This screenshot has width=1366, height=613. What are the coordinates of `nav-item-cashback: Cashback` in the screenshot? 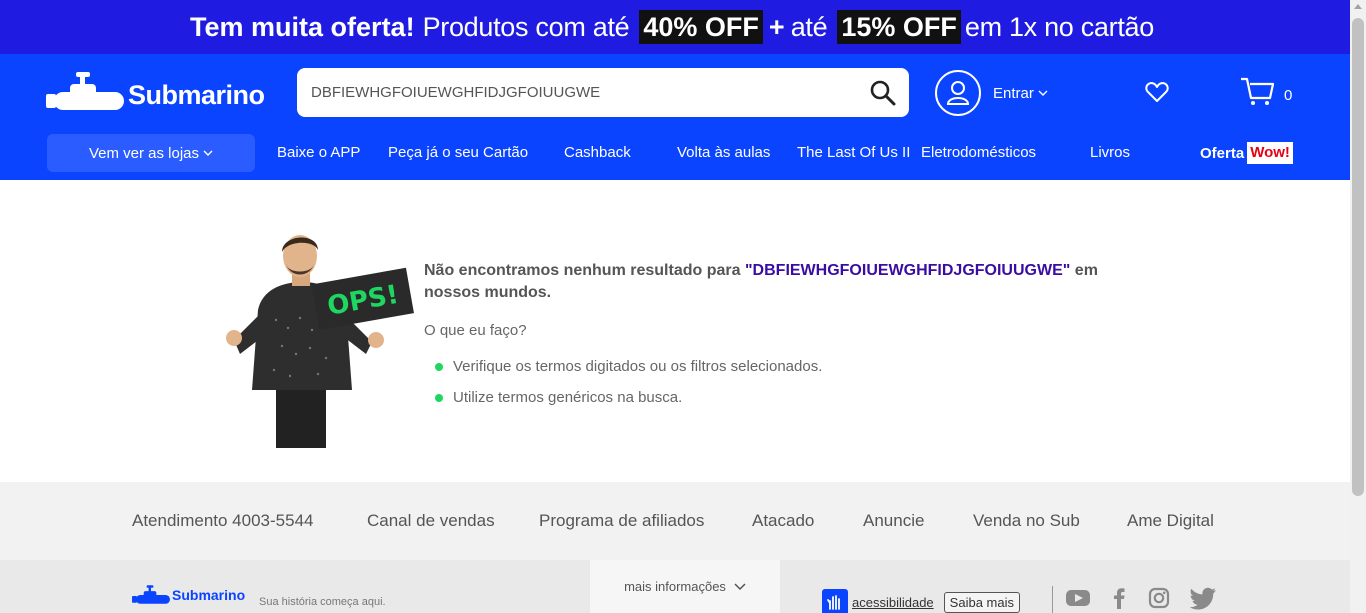 It's located at (597, 153).